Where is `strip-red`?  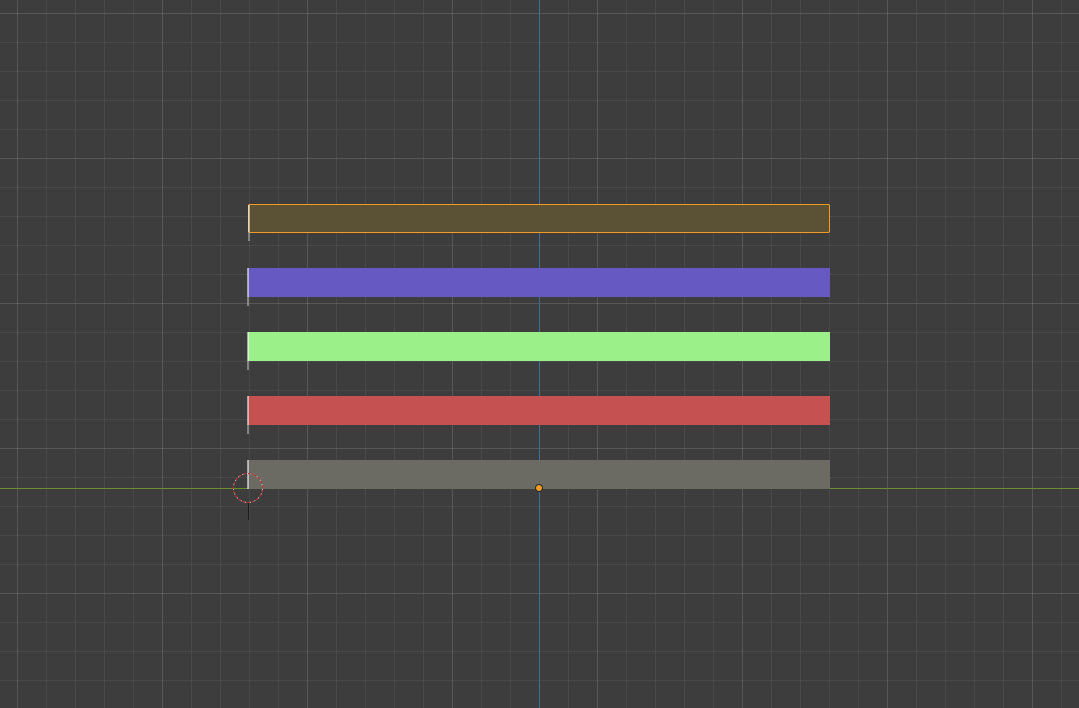
strip-red is located at coordinates (538, 415).